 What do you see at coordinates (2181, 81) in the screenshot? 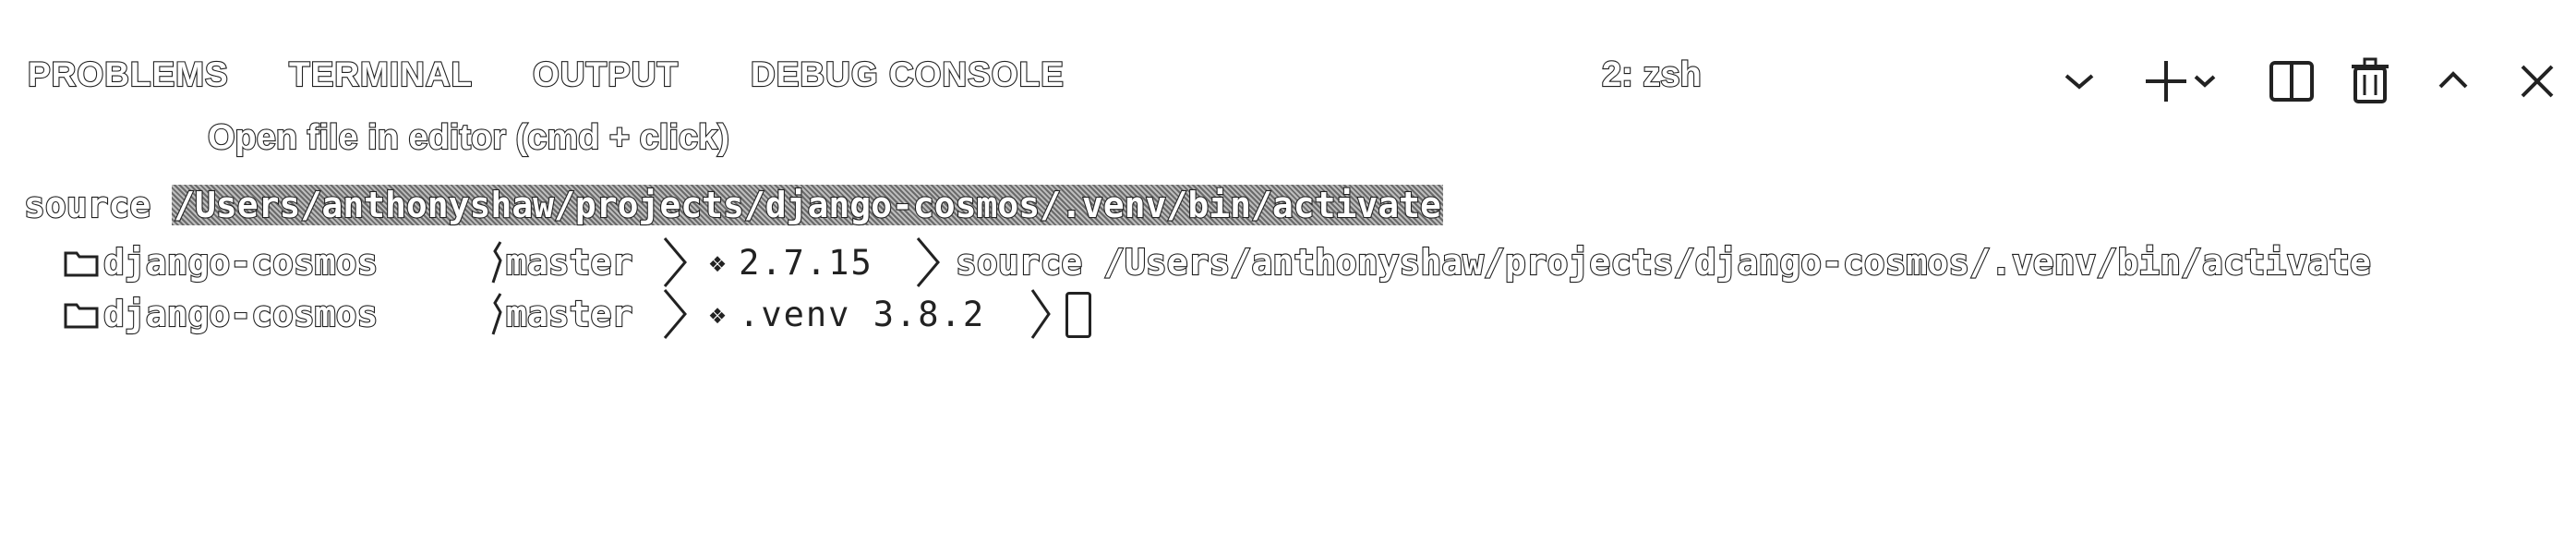
I see `plus-icon` at bounding box center [2181, 81].